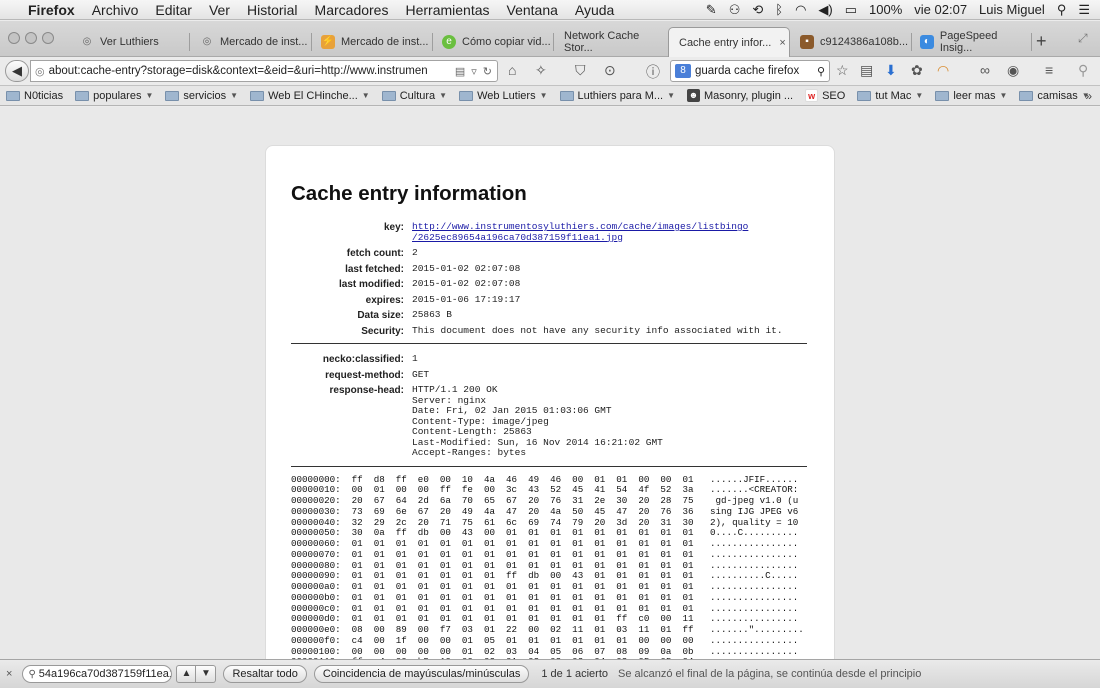 This screenshot has width=1100, height=688. Describe the element at coordinates (40, 71) in the screenshot. I see `site-identity-icon: ◎` at that location.